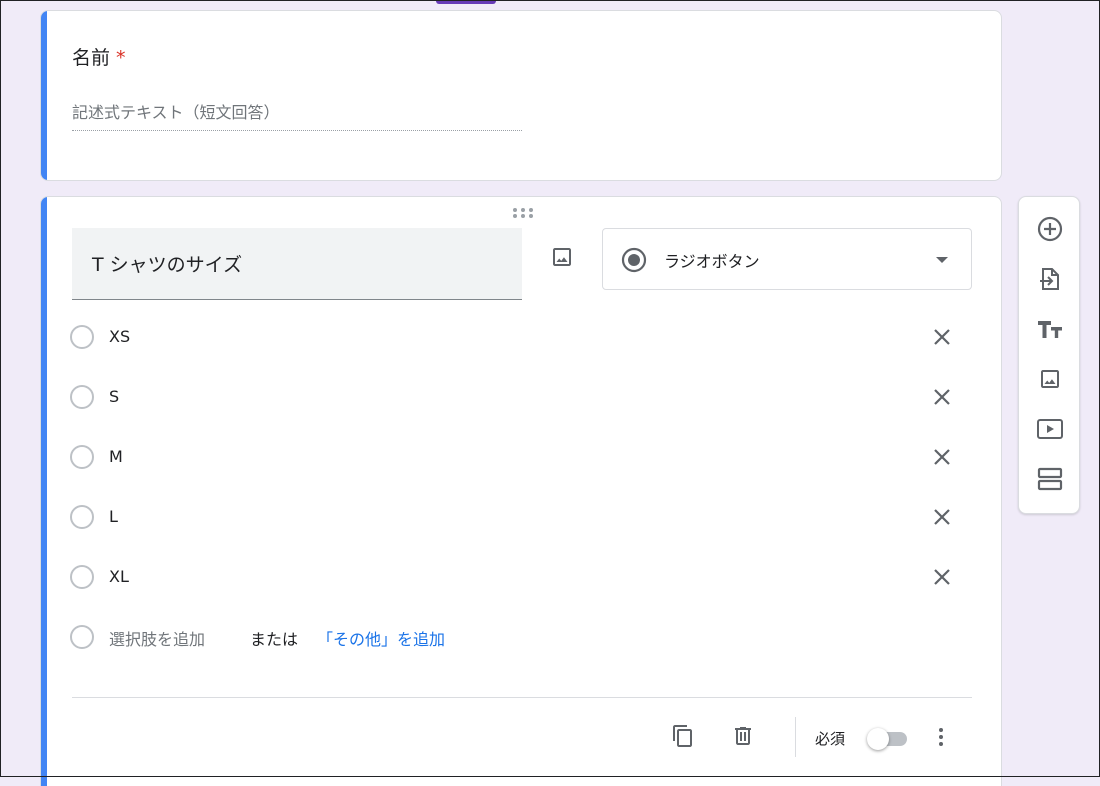  Describe the element at coordinates (1049, 355) in the screenshot. I see `floating-toolbar` at that location.